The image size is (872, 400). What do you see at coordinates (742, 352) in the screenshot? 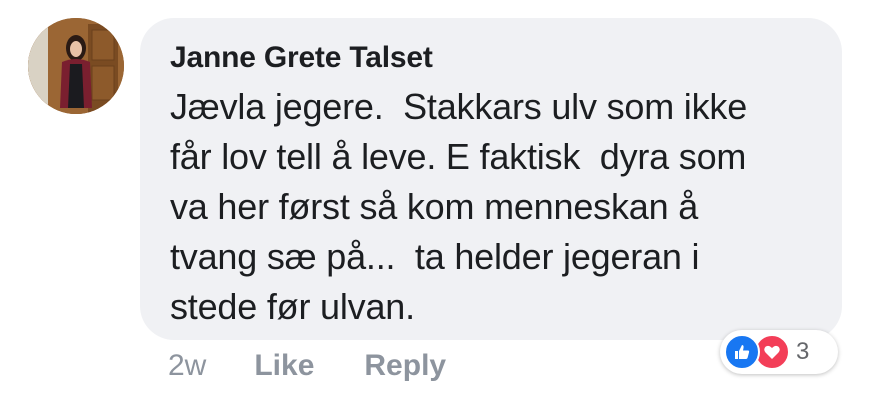
I see `like-icon` at bounding box center [742, 352].